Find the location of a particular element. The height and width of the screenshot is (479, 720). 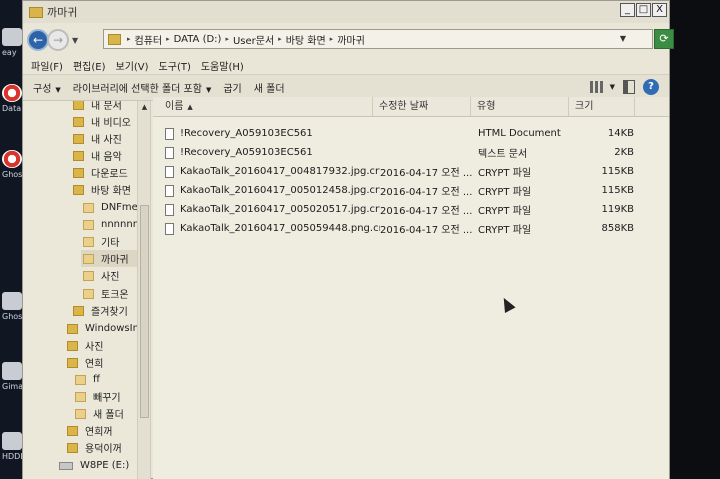

breadcrumb-current: 까마귀 is located at coordinates (351, 39).